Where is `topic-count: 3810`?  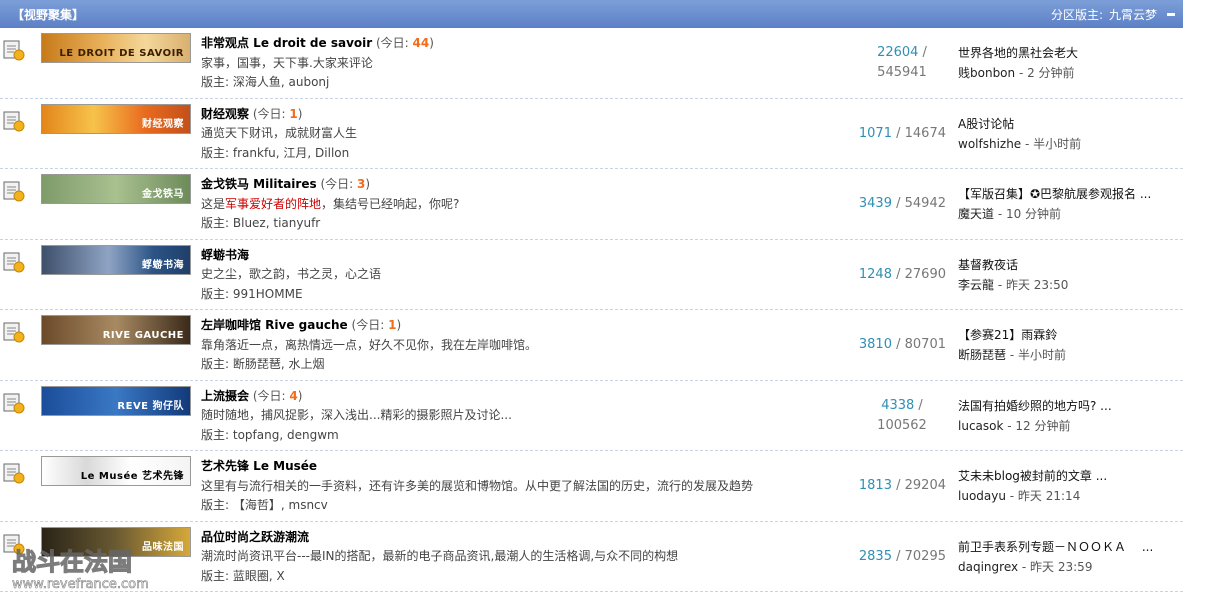 topic-count: 3810 is located at coordinates (875, 344).